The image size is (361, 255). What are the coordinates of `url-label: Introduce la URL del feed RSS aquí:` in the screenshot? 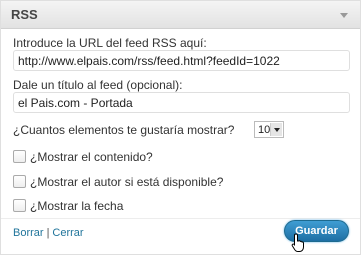 It's located at (110, 43).